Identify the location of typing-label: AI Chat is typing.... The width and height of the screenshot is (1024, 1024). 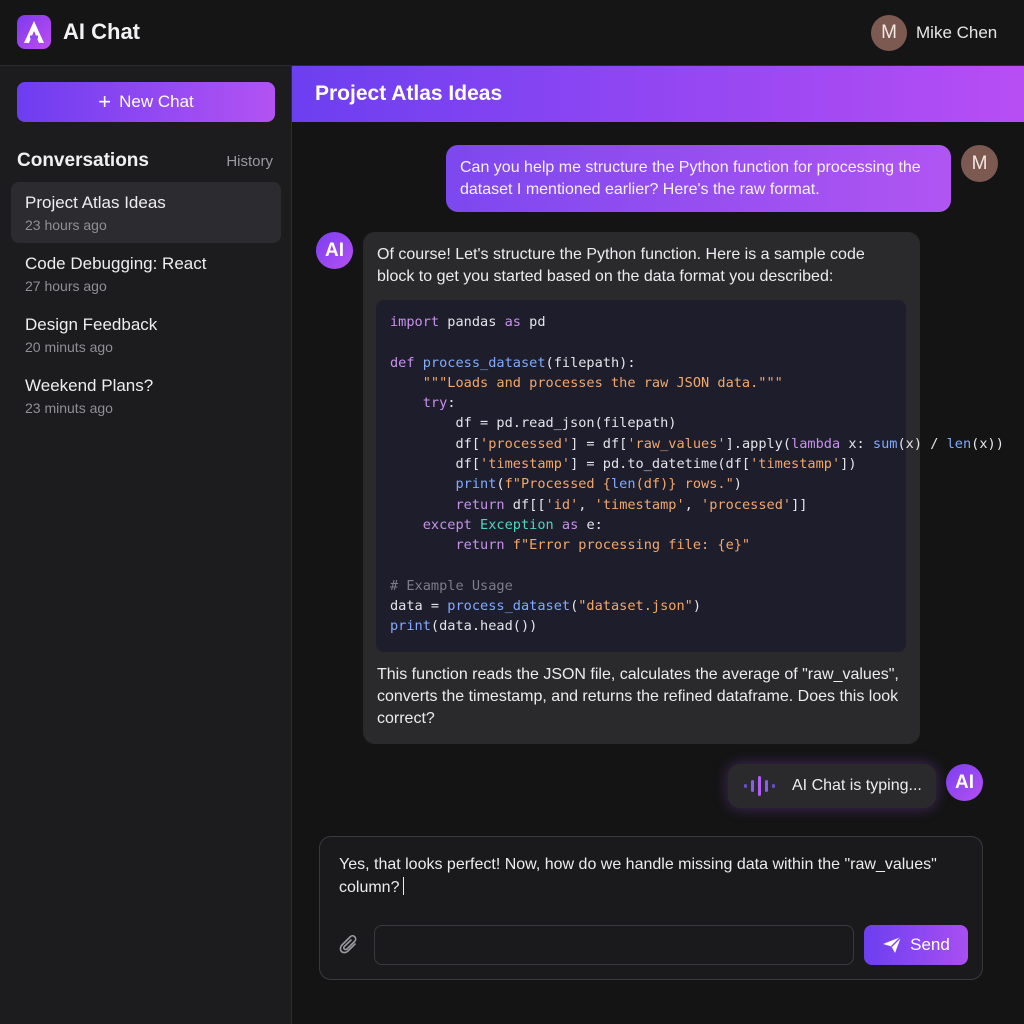
(857, 785).